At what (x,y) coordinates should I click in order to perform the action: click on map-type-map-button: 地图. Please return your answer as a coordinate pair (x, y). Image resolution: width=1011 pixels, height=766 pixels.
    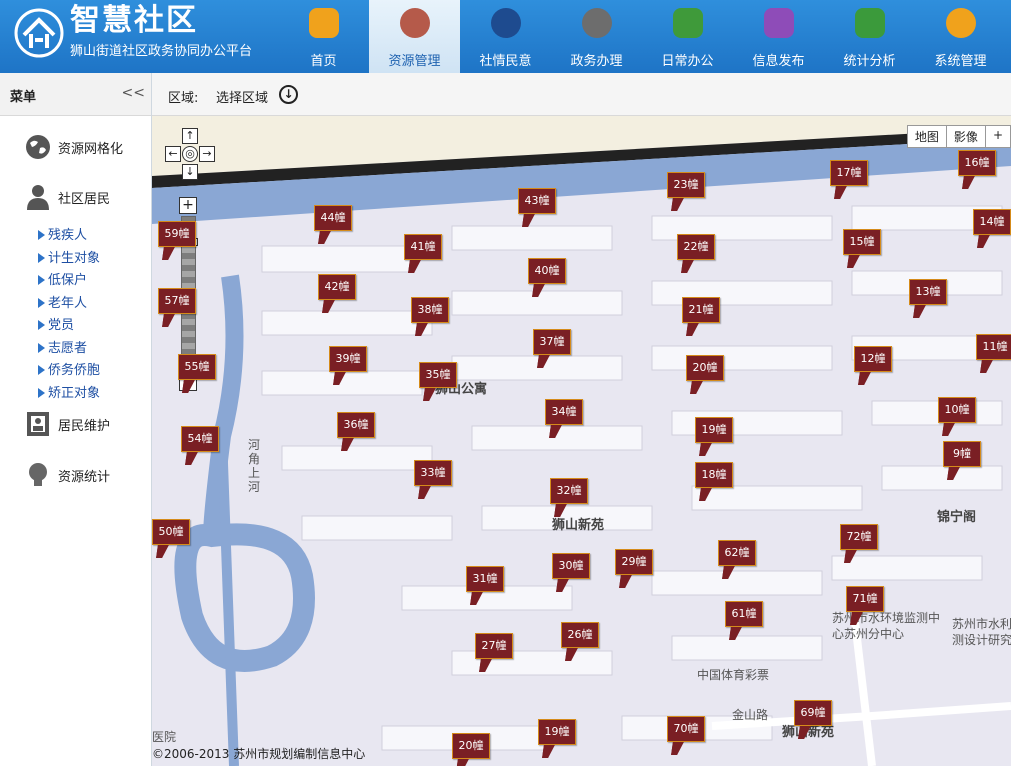
    Looking at the image, I should click on (927, 136).